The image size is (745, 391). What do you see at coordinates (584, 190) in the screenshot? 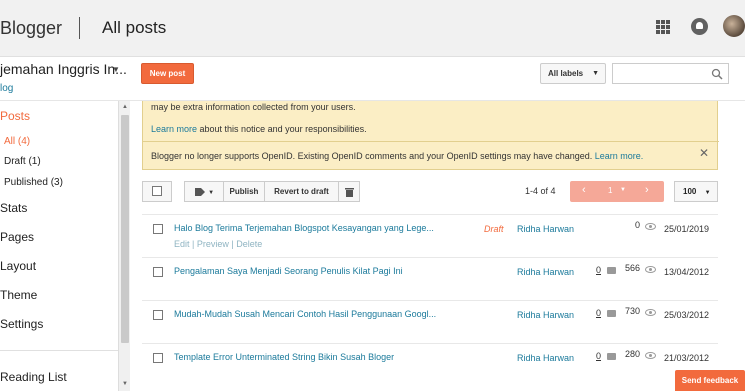
I see `chevron-left-icon: ‹` at bounding box center [584, 190].